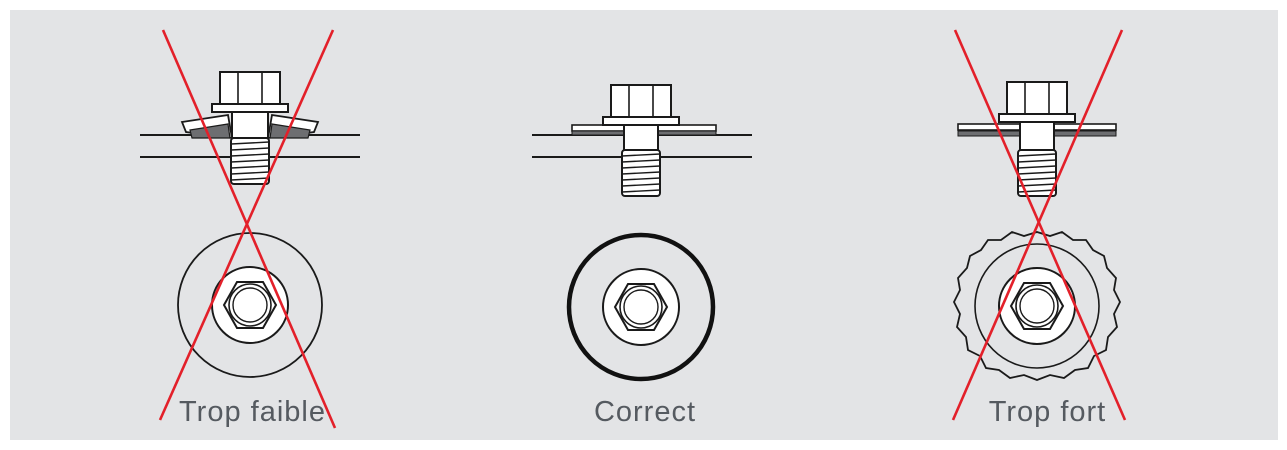  Describe the element at coordinates (250, 128) in the screenshot. I see `side-view-too-weak` at that location.